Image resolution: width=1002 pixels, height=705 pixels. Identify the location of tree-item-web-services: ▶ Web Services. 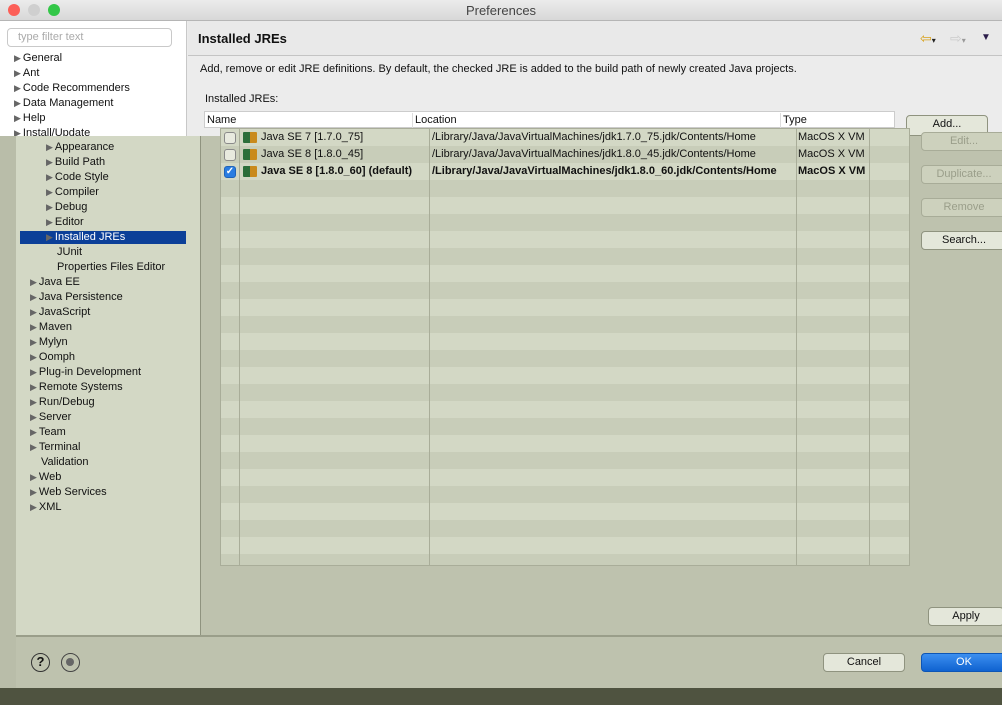
(68, 492).